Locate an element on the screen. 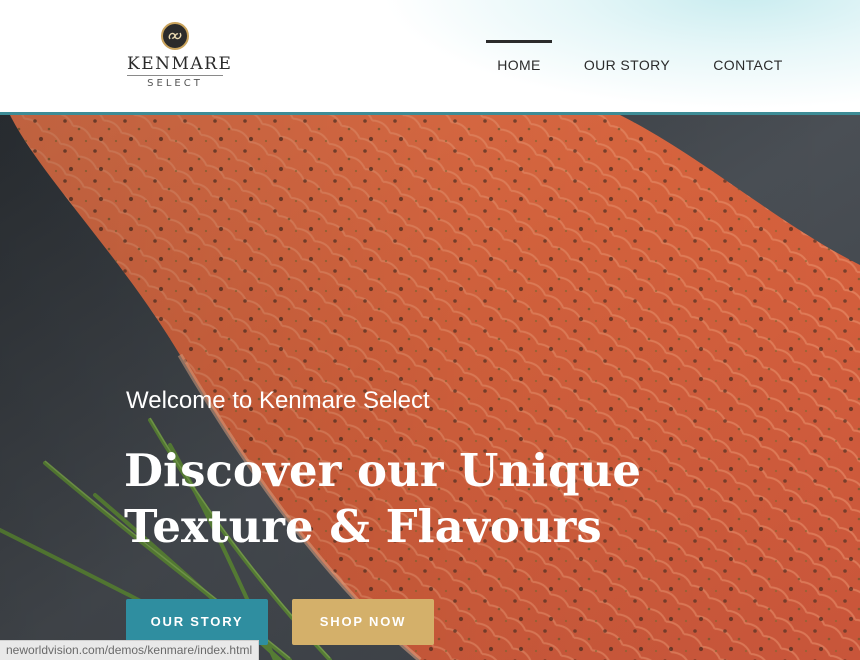 Image resolution: width=860 pixels, height=660 pixels. hero-headline: Discover our Unique Texture & Flavours is located at coordinates (424, 499).